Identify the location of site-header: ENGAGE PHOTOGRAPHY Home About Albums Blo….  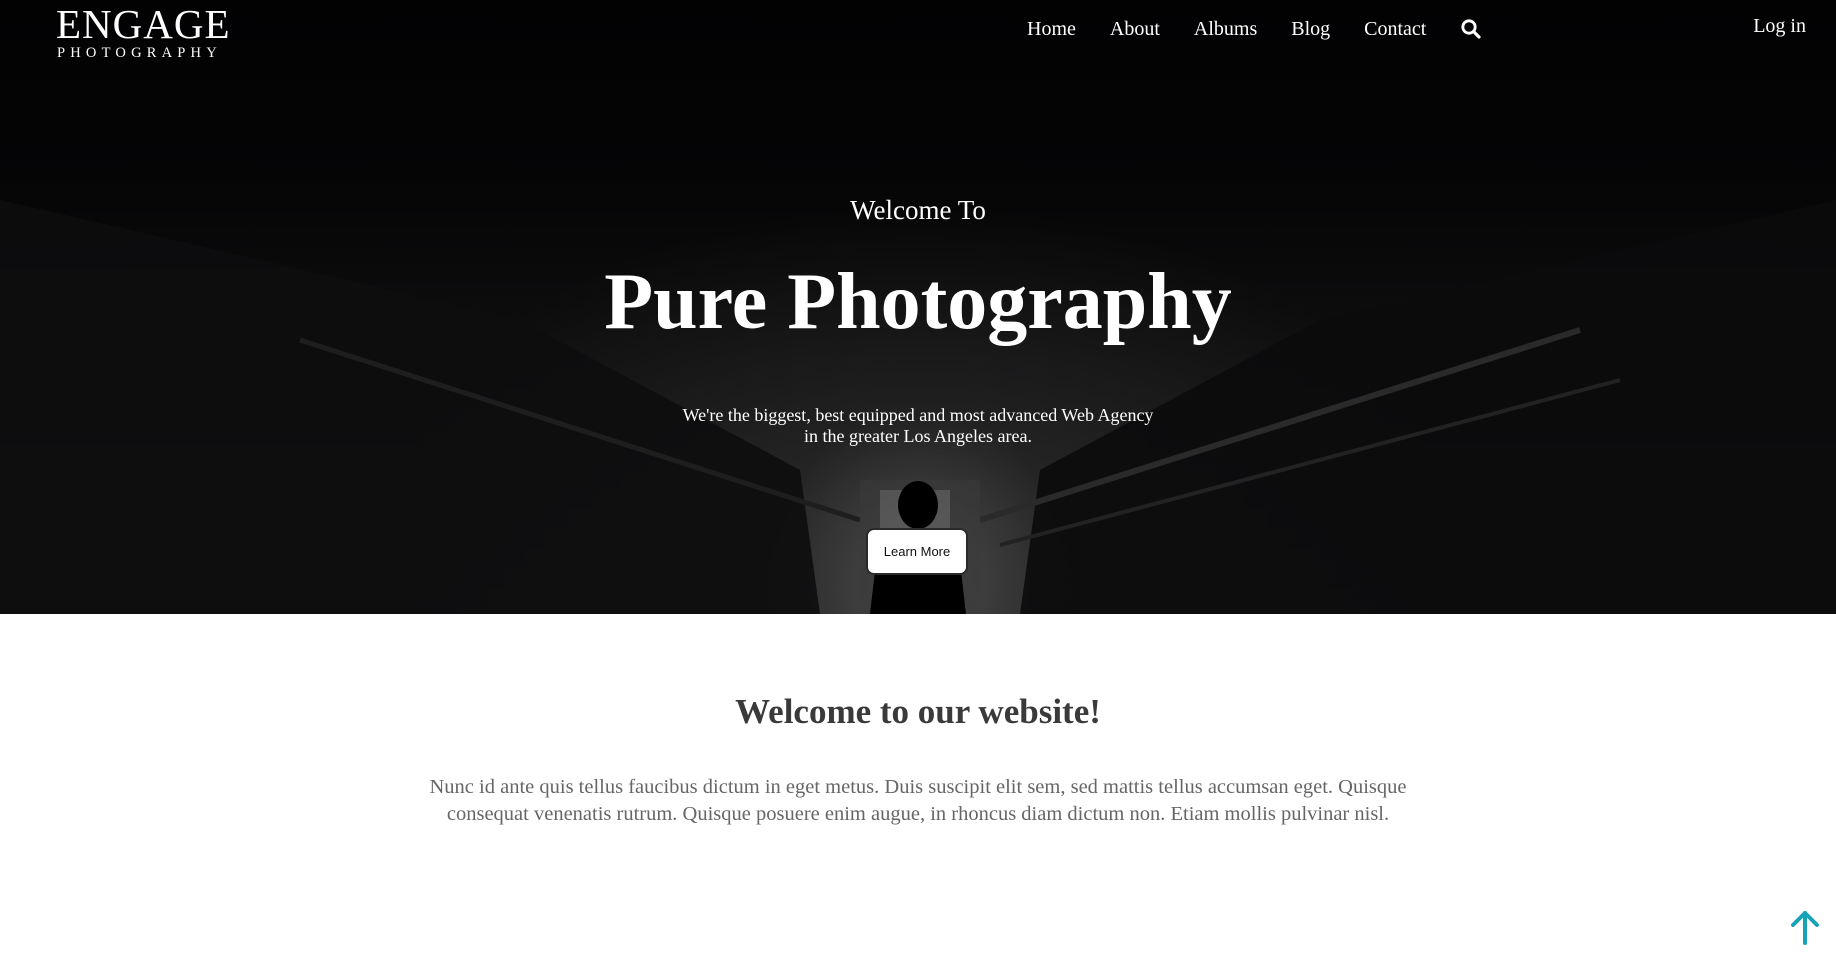
(918, 32).